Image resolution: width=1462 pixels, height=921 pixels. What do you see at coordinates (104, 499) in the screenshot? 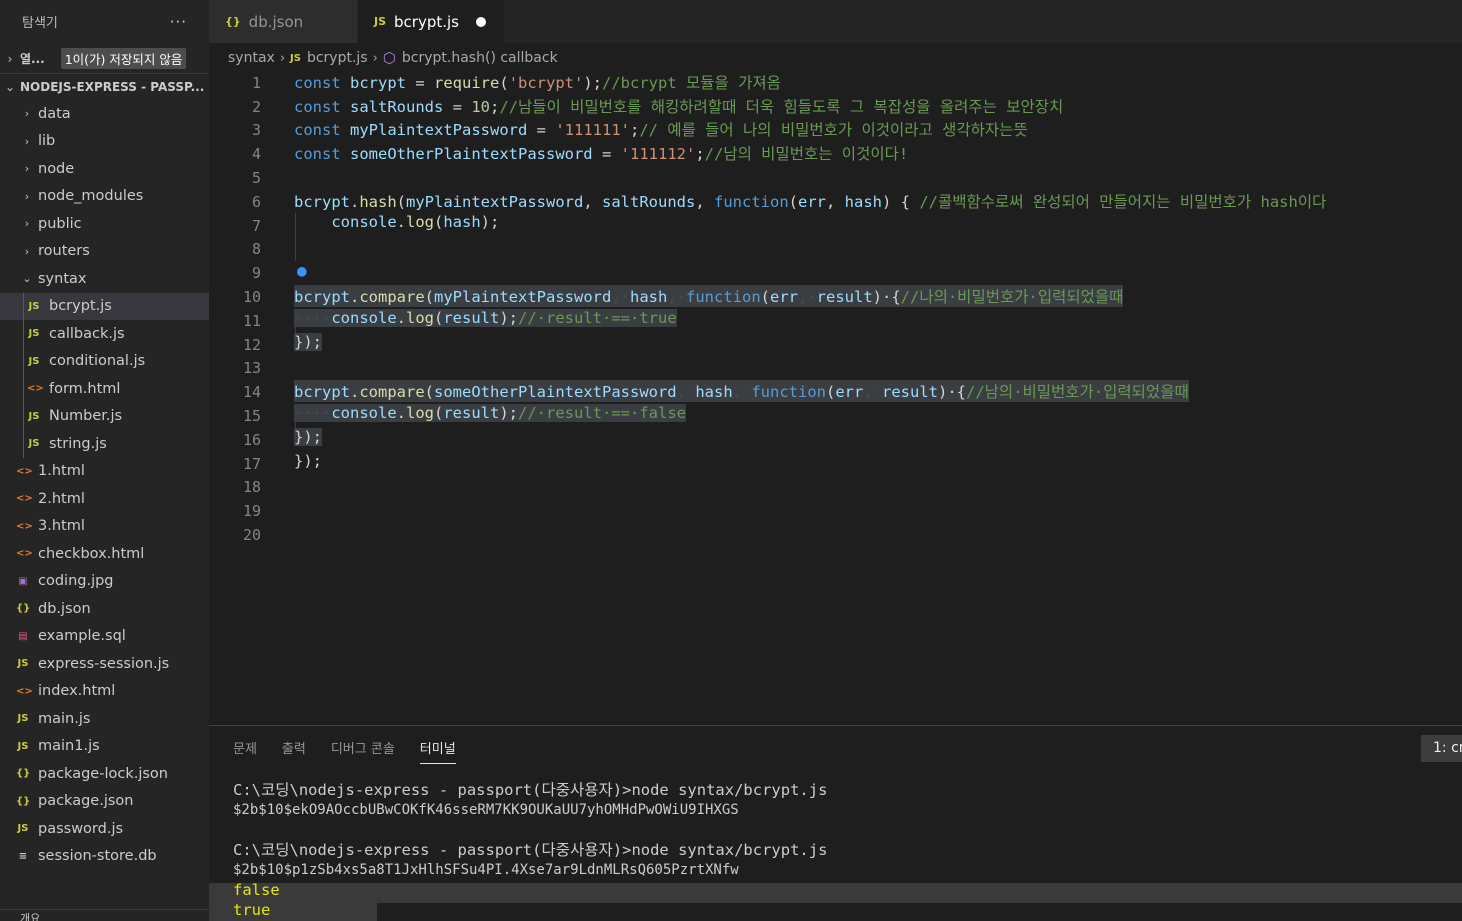
I see `file-2-html: <> 2.html` at bounding box center [104, 499].